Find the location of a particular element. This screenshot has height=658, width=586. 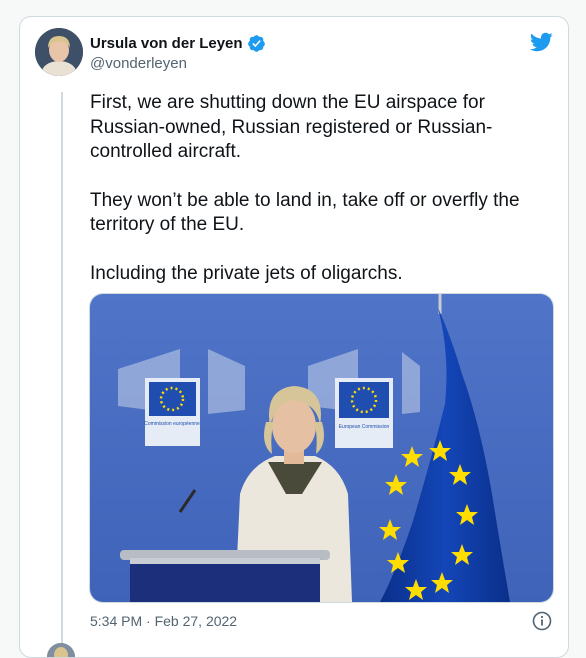

tweet-paragraph: Including the private jets of oligarchs. is located at coordinates (246, 273).